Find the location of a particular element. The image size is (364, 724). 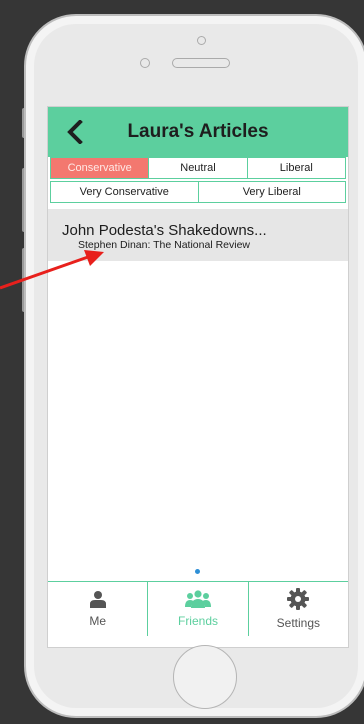

filter-row-1: Conservative Neutral Liberal is located at coordinates (198, 168).